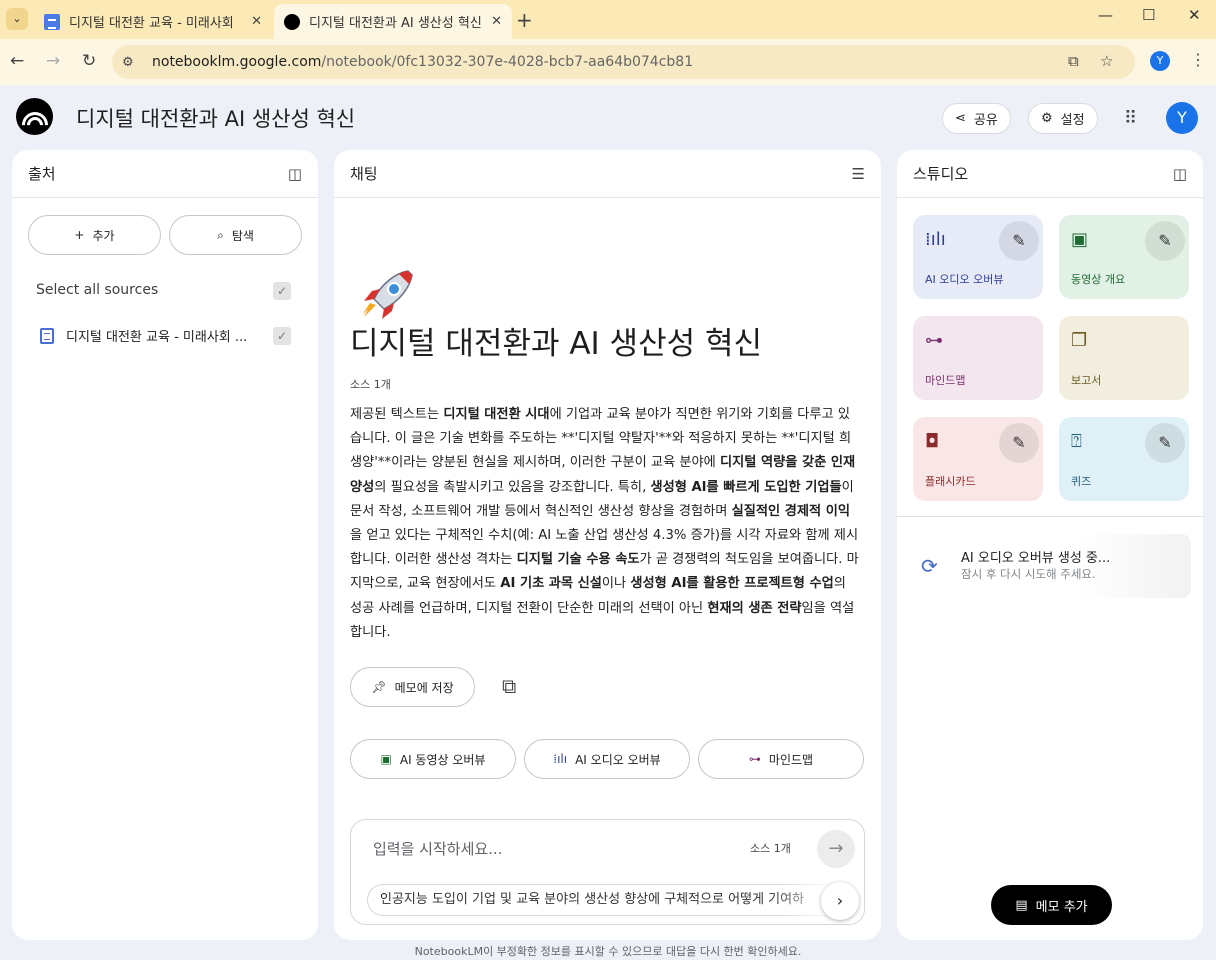 The image size is (1216, 960). Describe the element at coordinates (1160, 61) in the screenshot. I see `browser-profile-avatar: Y` at that location.